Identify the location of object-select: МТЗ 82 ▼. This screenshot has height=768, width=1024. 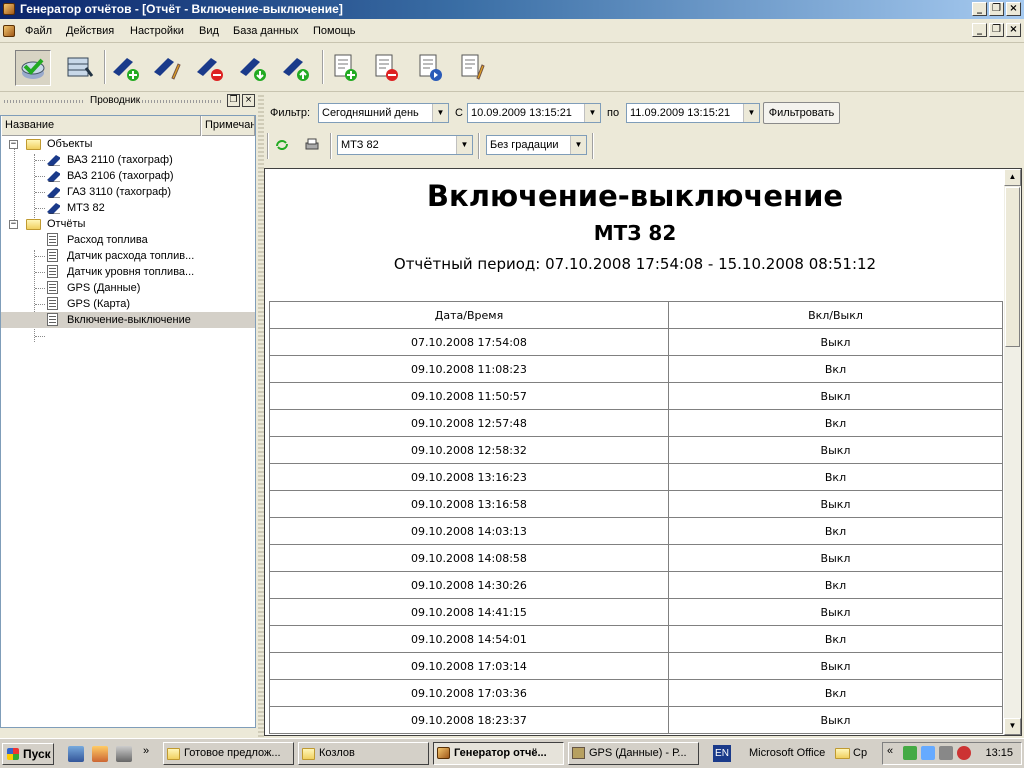
(405, 145).